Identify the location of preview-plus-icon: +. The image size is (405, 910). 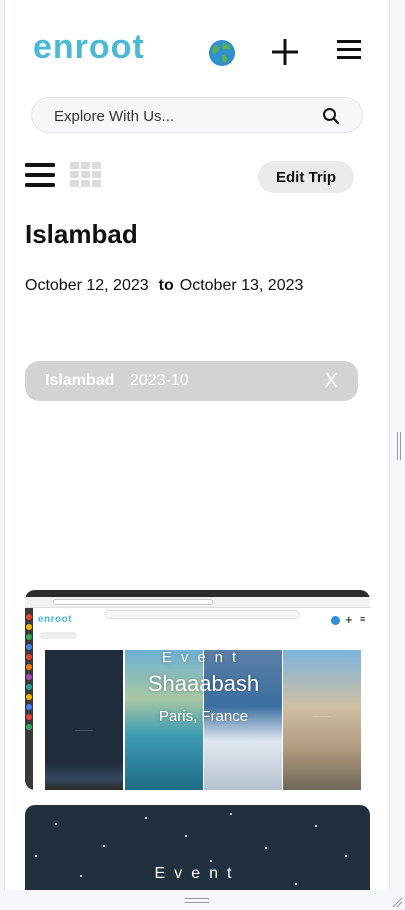
(349, 619).